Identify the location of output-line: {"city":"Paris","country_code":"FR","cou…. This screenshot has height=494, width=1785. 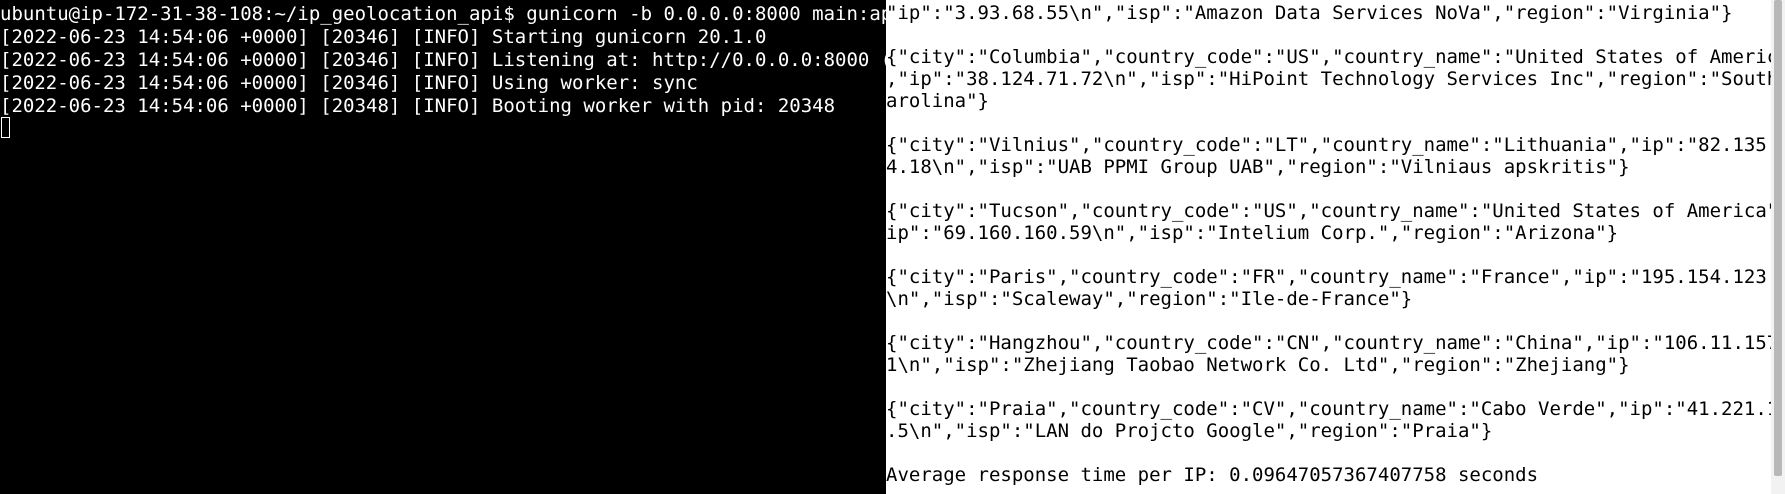
(1328, 277).